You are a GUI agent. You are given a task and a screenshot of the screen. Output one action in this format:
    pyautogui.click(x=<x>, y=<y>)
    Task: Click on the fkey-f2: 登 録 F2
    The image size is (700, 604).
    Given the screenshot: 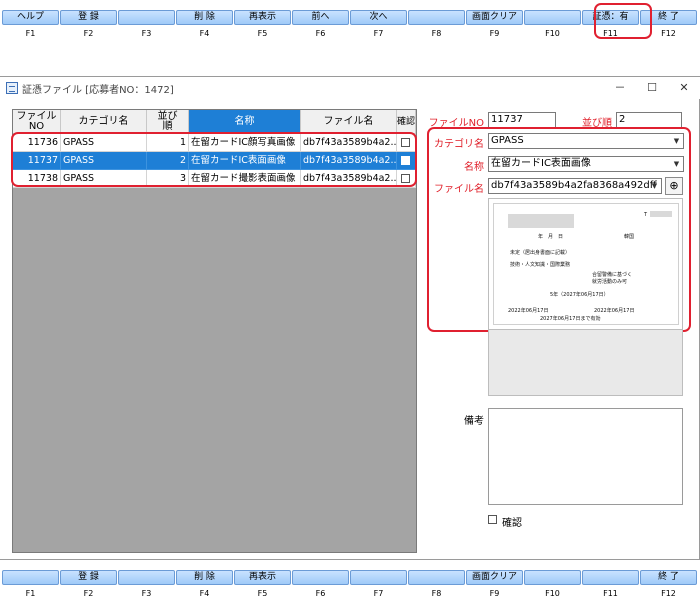 What is the action you would take?
    pyautogui.click(x=88, y=26)
    